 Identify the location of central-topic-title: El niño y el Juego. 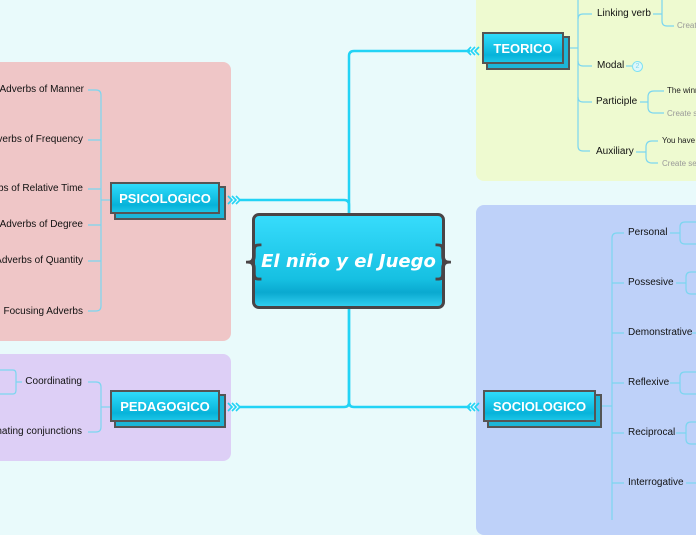
(348, 261).